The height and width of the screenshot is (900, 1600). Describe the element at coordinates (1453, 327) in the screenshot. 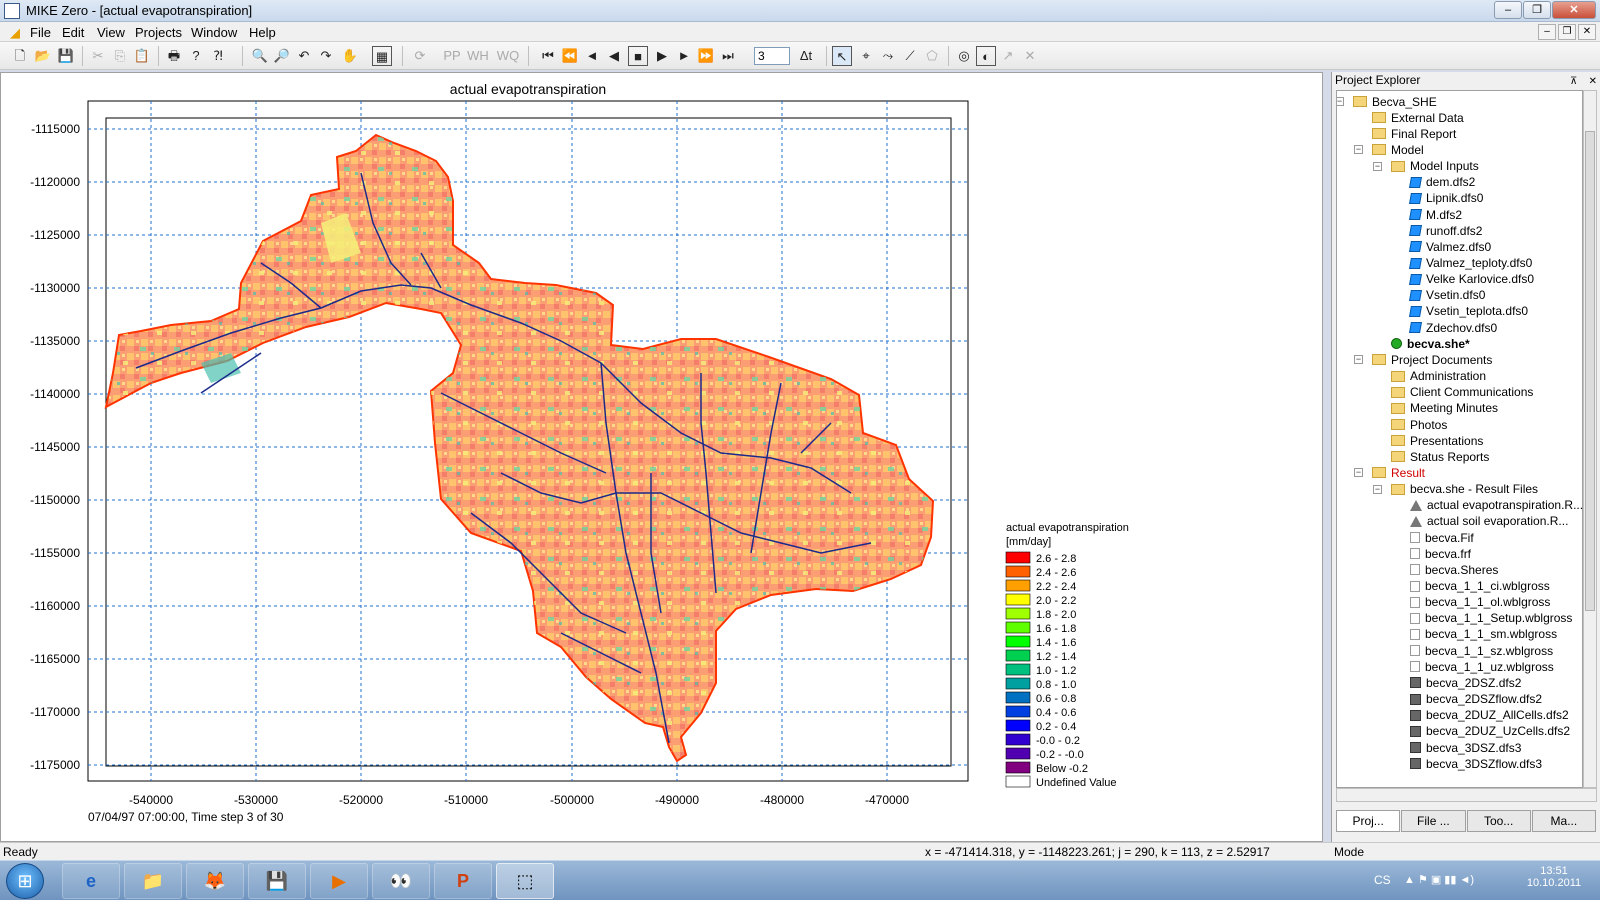

I see `tree-item: Zdechov.dfs0` at that location.